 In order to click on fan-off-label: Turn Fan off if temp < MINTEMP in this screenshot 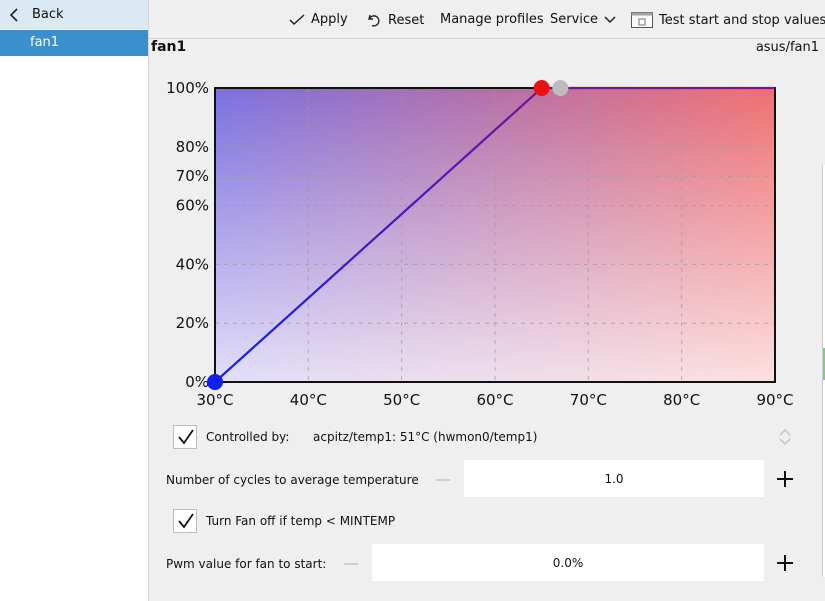, I will do `click(301, 521)`.